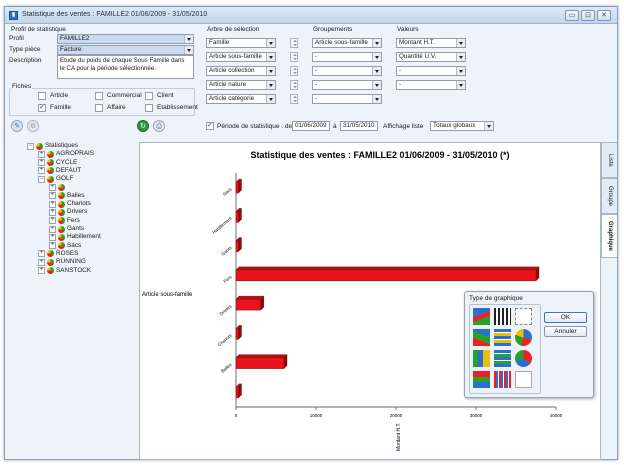 The height and width of the screenshot is (465, 624). Describe the element at coordinates (502, 379) in the screenshot. I see `column-chart-icon` at that location.